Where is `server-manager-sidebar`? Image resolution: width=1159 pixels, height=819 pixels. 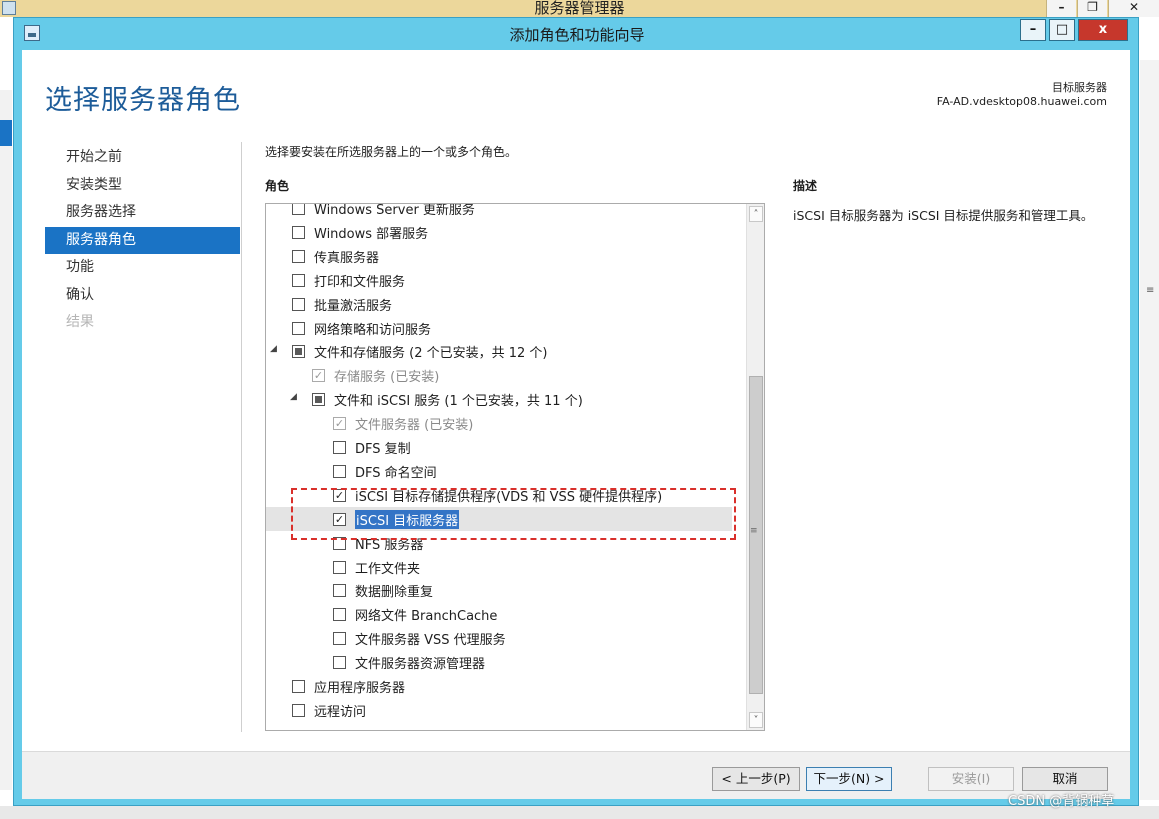
server-manager-sidebar is located at coordinates (6, 440).